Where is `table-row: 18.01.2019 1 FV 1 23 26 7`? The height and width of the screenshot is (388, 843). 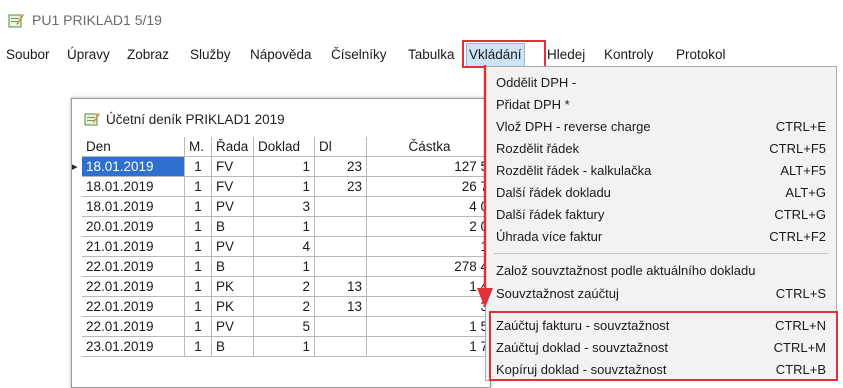 table-row: 18.01.2019 1 FV 1 23 26 7 is located at coordinates (287, 187).